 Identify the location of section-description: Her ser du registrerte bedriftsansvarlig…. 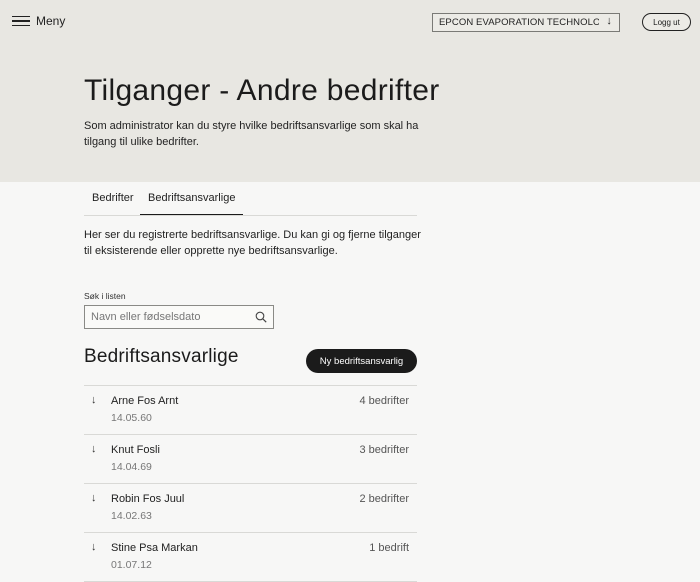
(252, 243).